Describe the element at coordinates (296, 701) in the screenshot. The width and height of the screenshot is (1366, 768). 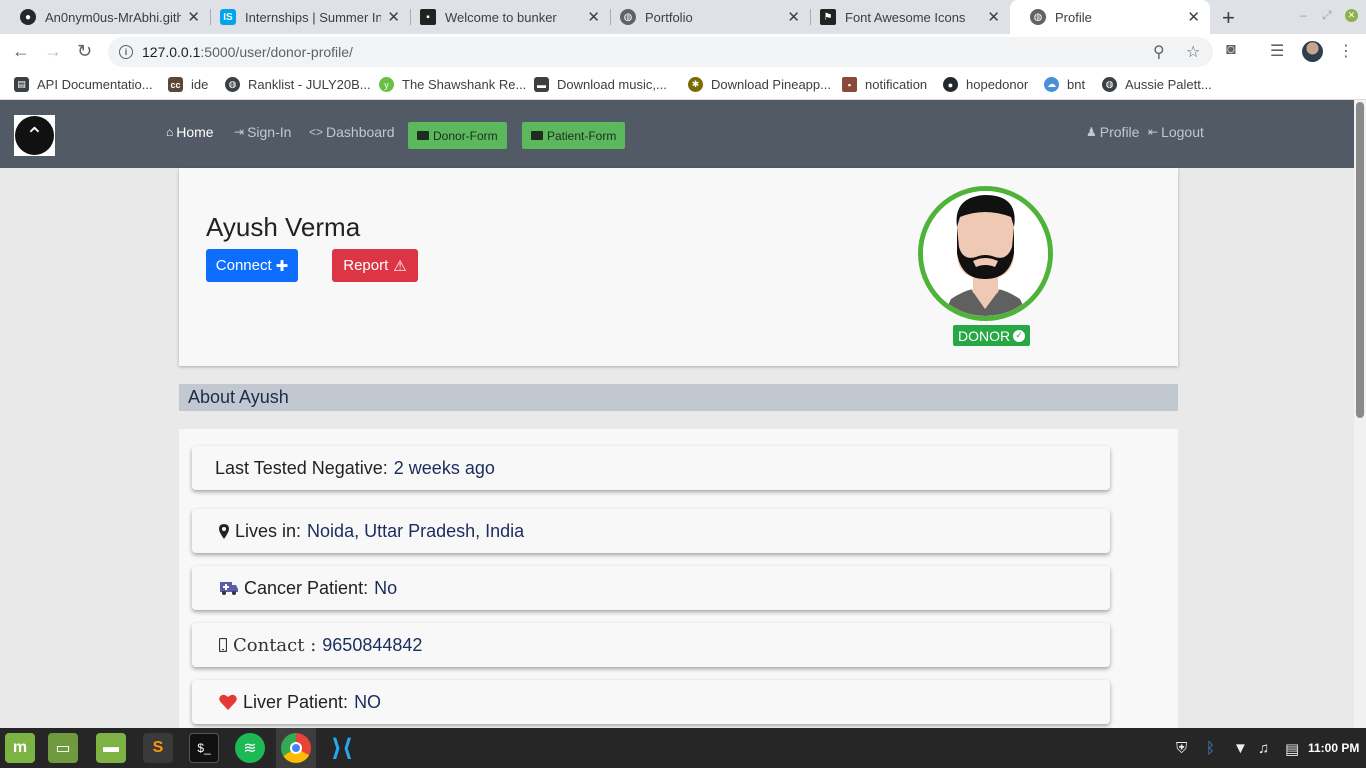
I see `row-label: Liver Patient:` at that location.